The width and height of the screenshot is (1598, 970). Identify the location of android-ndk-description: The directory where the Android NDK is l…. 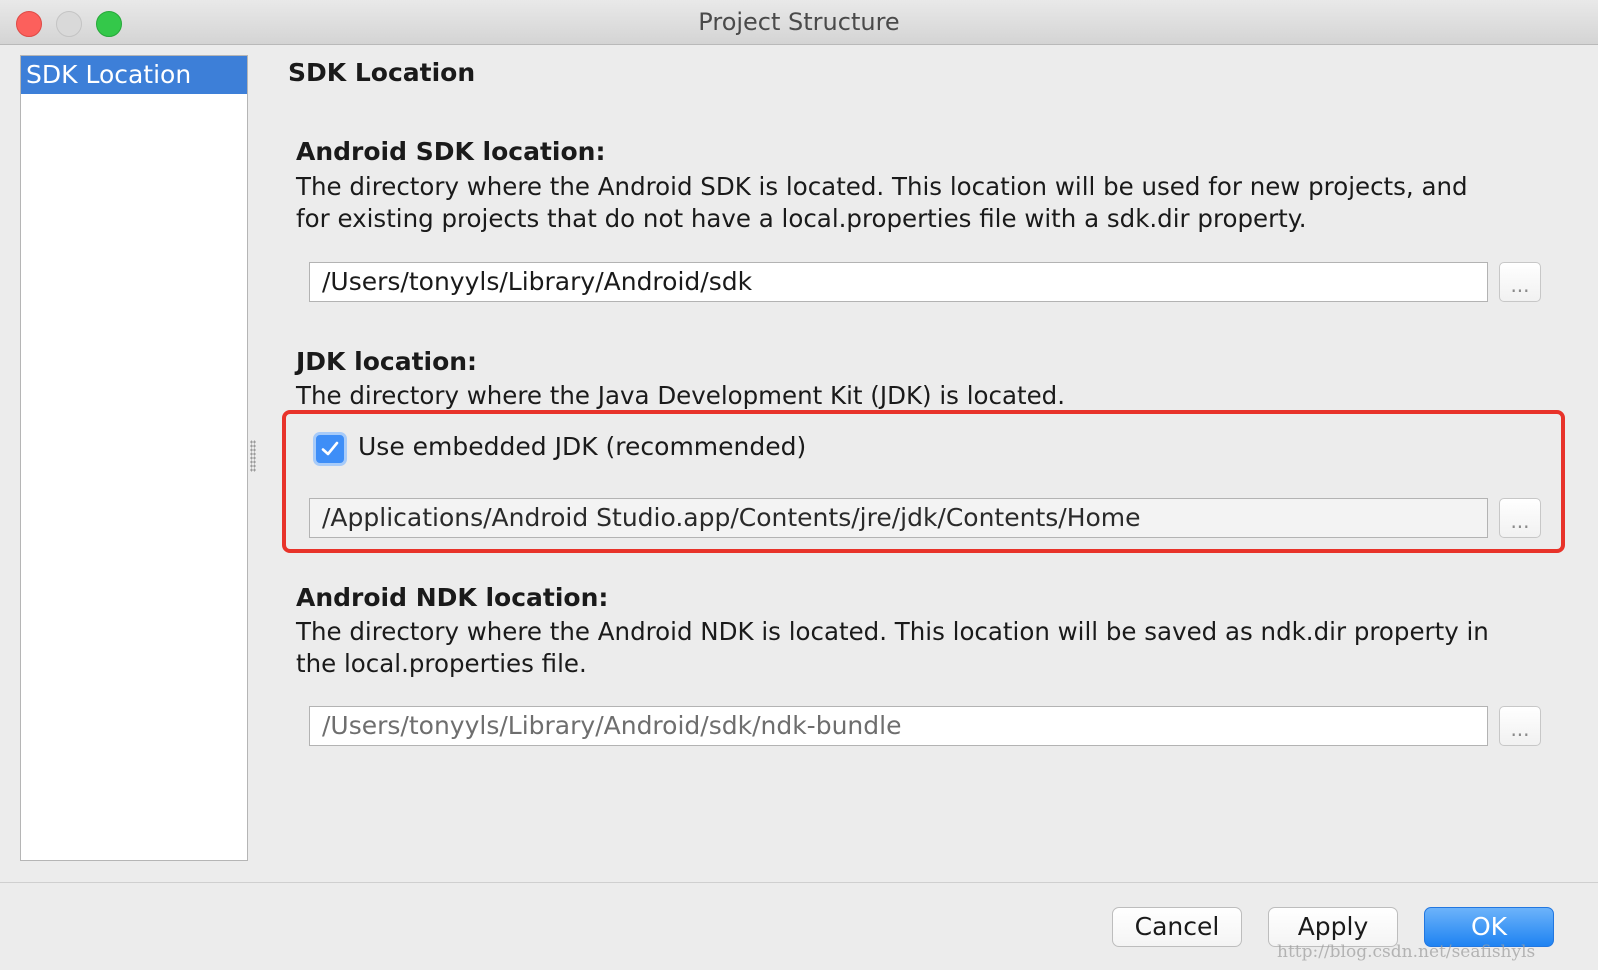
(921, 648).